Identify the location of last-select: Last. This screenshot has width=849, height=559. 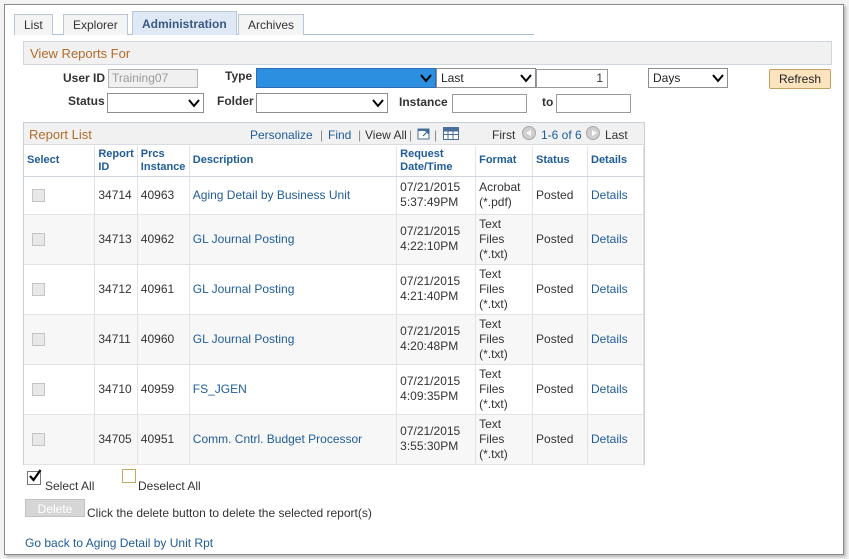
(486, 78).